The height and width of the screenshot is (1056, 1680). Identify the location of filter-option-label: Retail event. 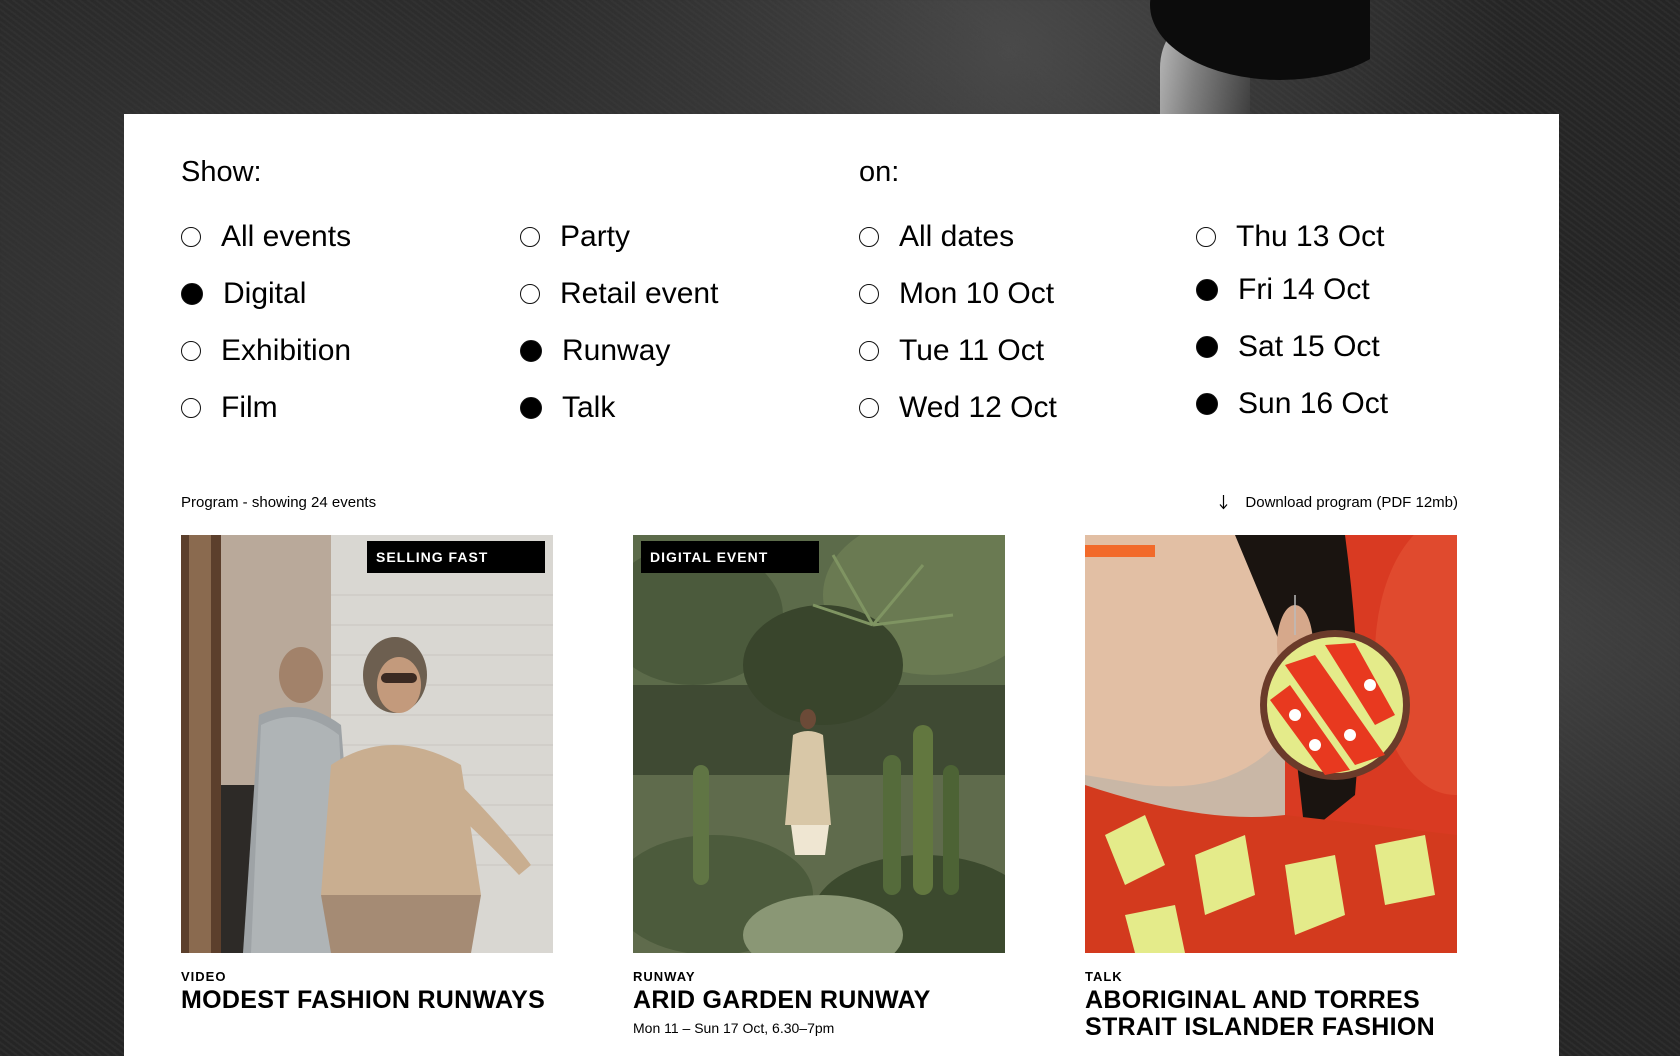
(639, 293).